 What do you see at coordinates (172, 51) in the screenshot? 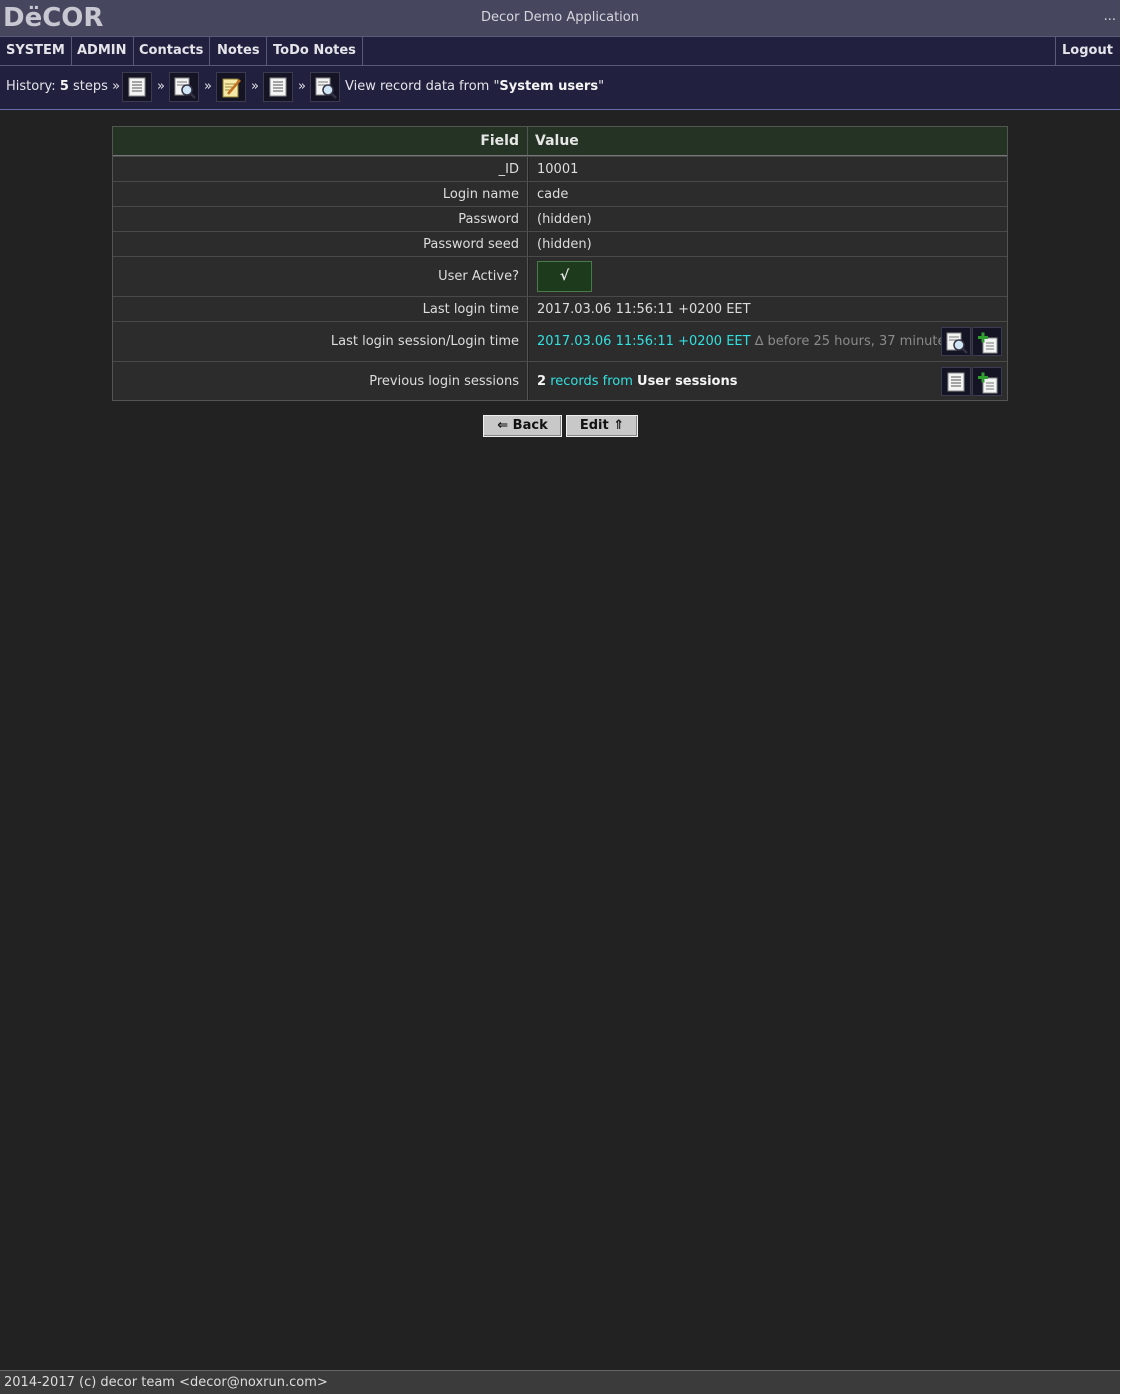
I see `menu-item-contacts: Contacts` at bounding box center [172, 51].